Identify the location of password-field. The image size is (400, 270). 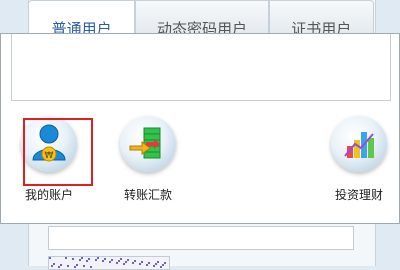
(201, 238).